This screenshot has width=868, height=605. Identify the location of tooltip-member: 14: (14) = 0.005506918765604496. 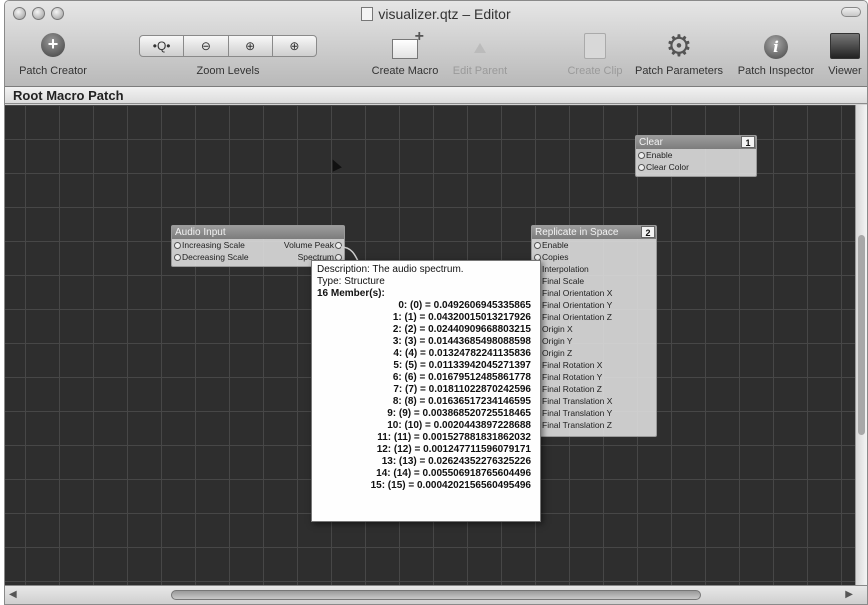
(453, 473).